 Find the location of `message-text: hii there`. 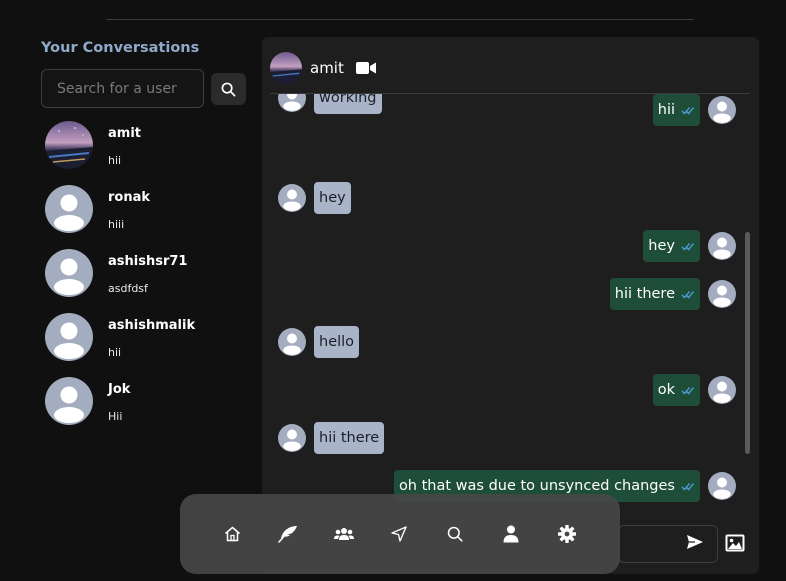

message-text: hii there is located at coordinates (644, 294).